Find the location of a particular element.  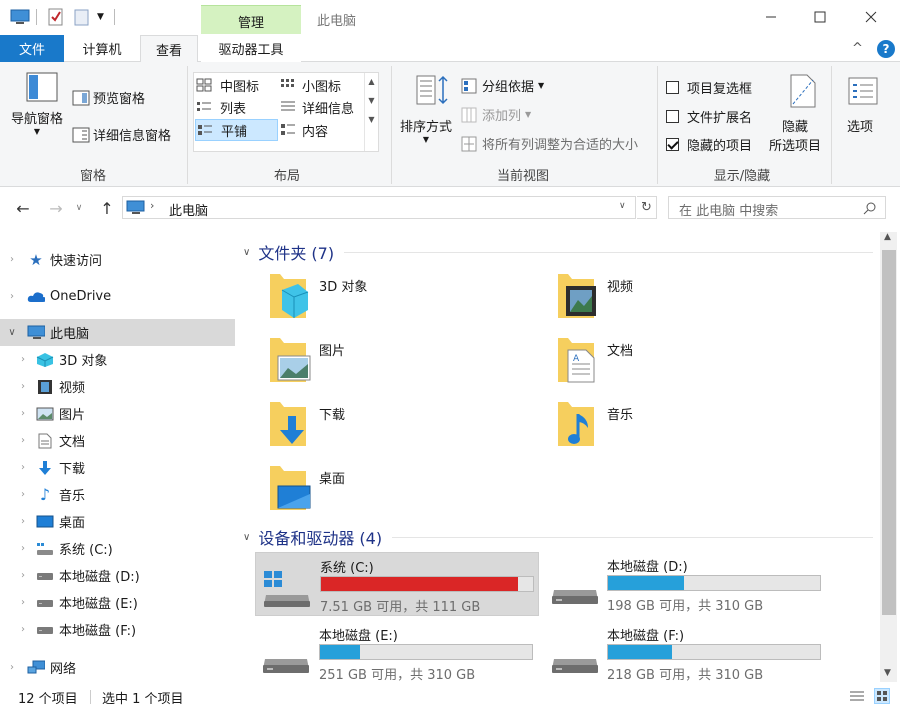

sidebar-item-pictures: › 图片 is located at coordinates (117, 413).